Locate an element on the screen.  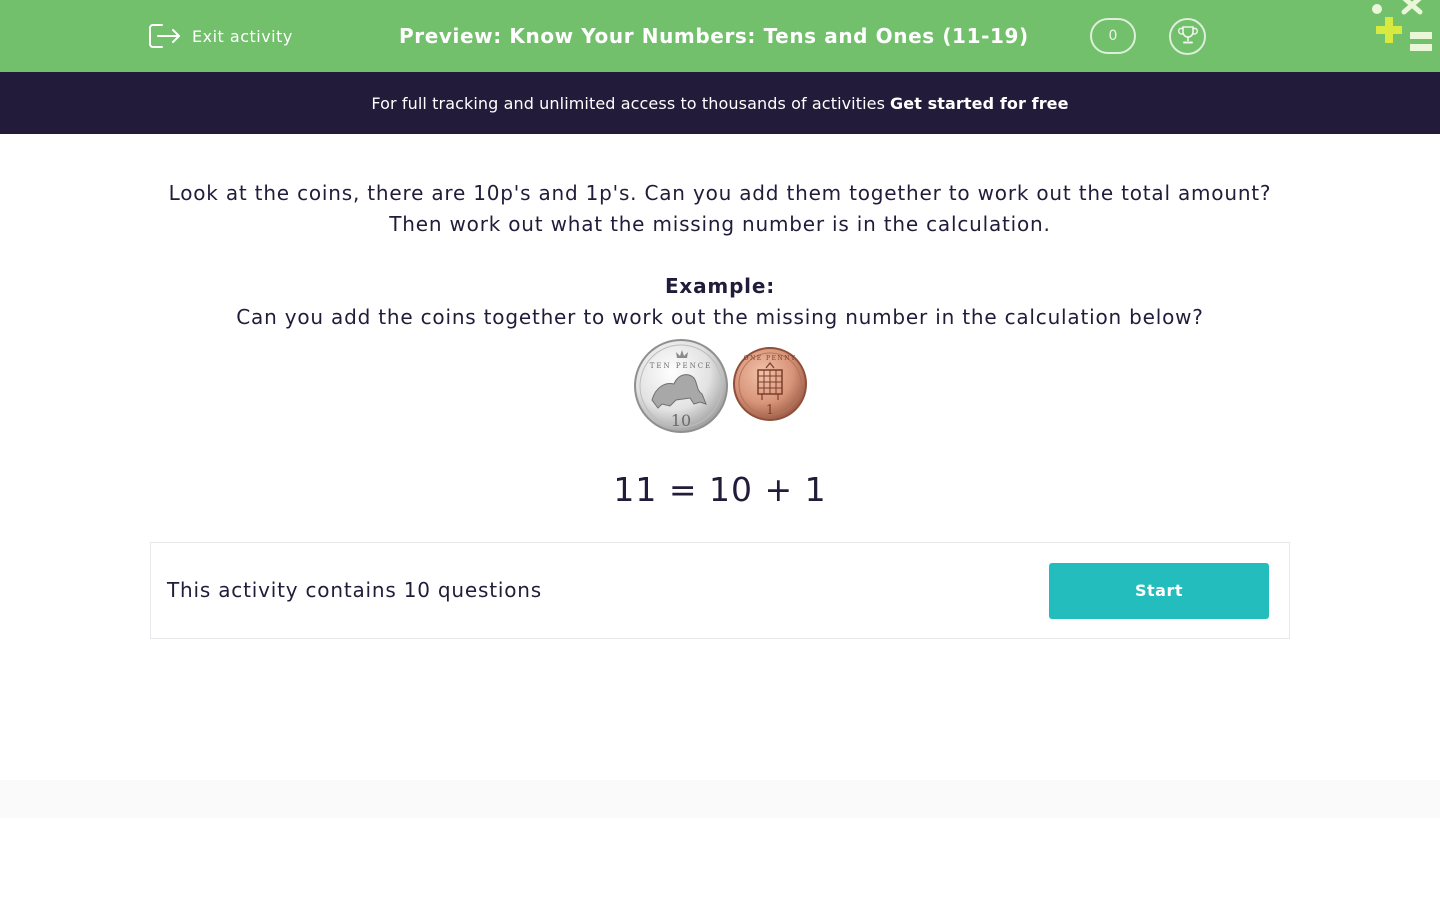
brand-logo-icon is located at coordinates (1402, 25).